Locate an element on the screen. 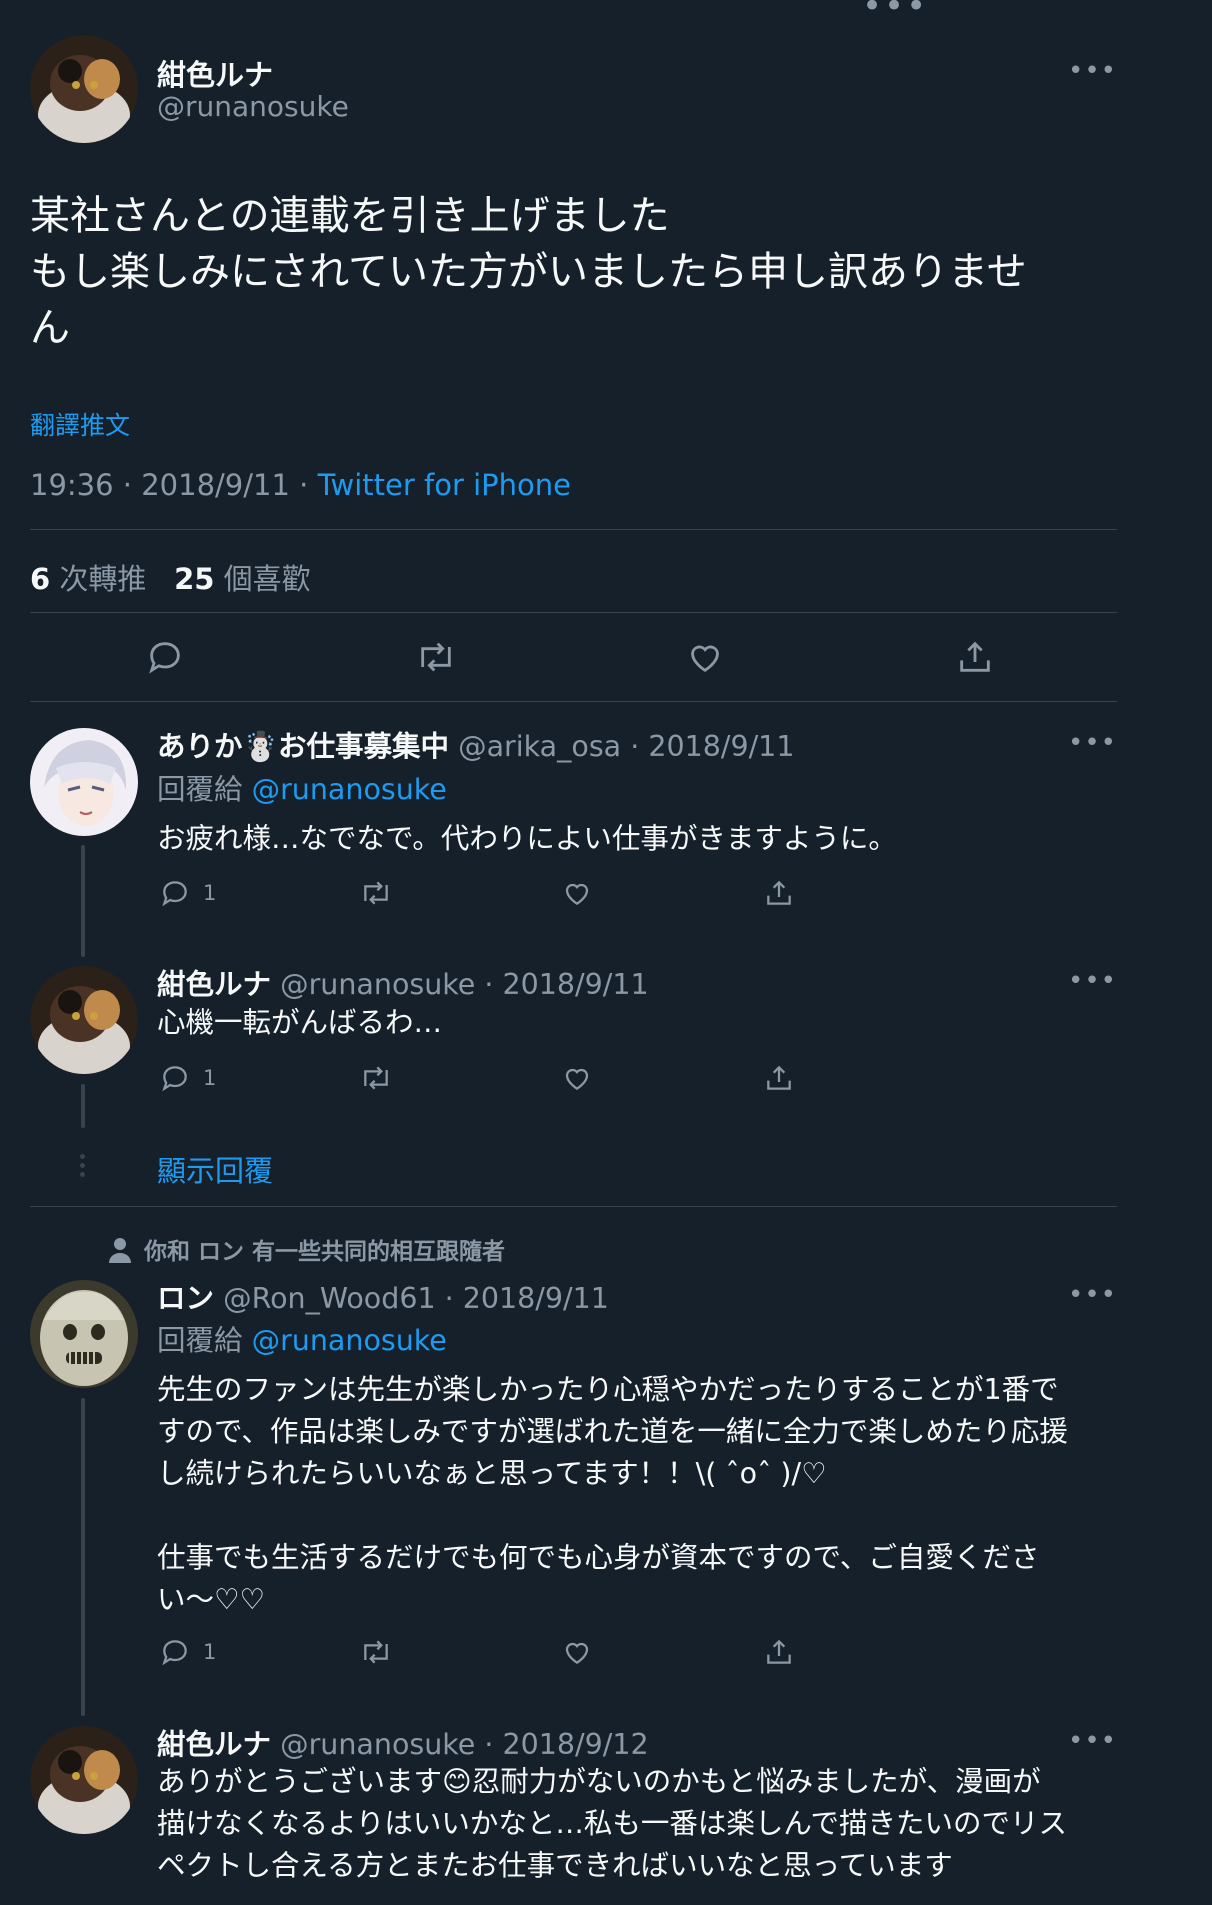 The height and width of the screenshot is (1905, 1212). reply-button is located at coordinates (165, 657).